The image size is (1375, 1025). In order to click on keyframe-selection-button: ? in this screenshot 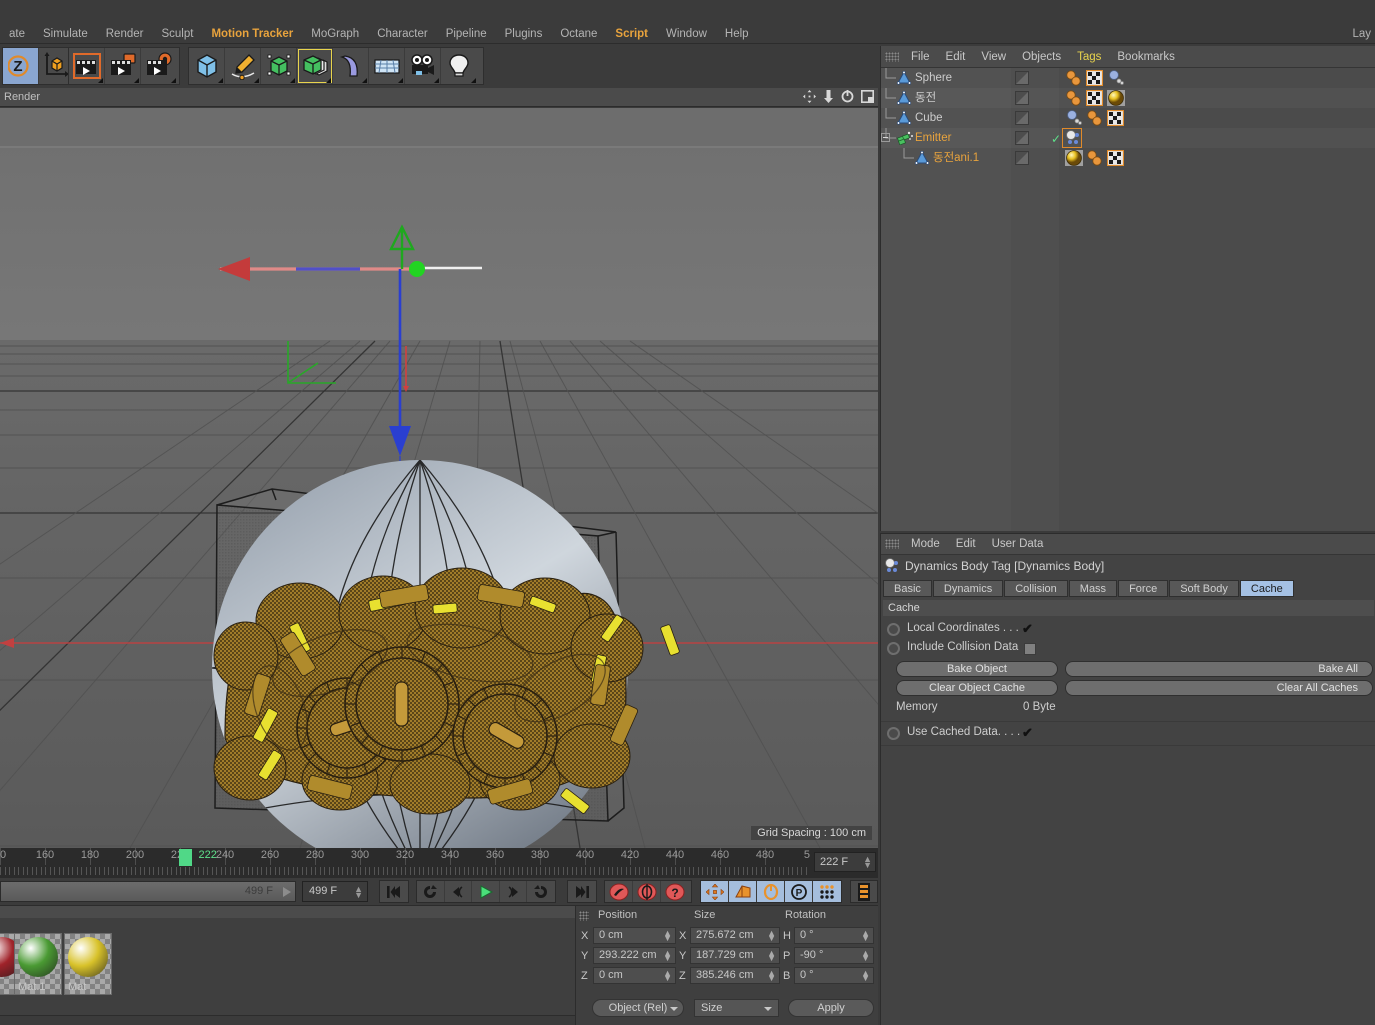, I will do `click(675, 891)`.